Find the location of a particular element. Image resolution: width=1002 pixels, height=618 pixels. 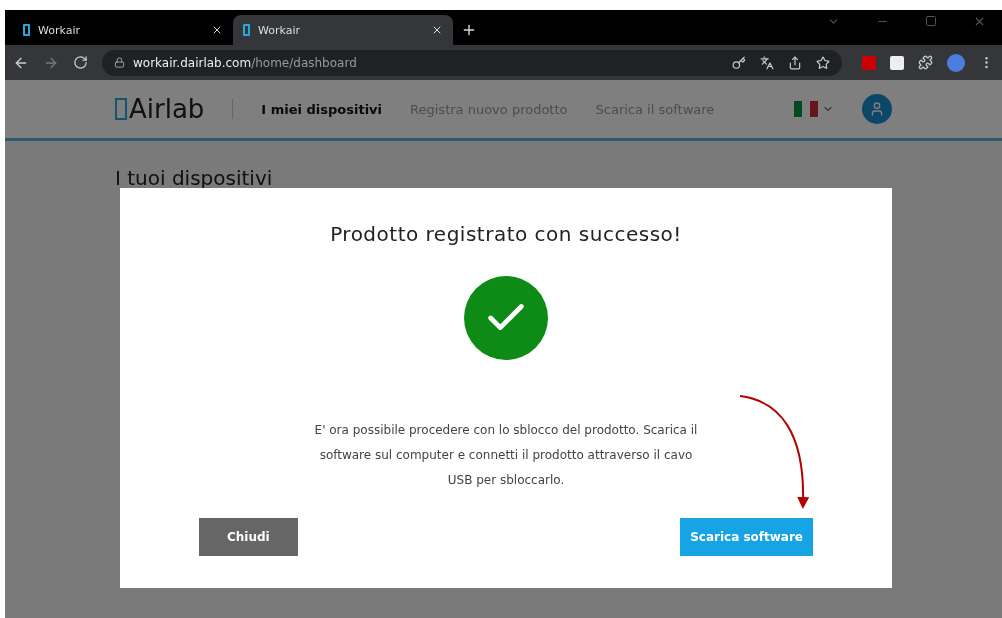

share-icon is located at coordinates (795, 62).